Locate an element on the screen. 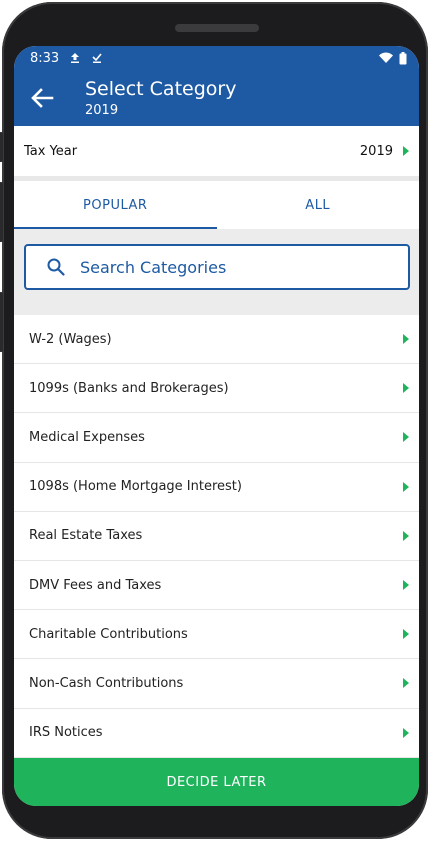  list-item: W-2 (Wages) is located at coordinates (216, 340).